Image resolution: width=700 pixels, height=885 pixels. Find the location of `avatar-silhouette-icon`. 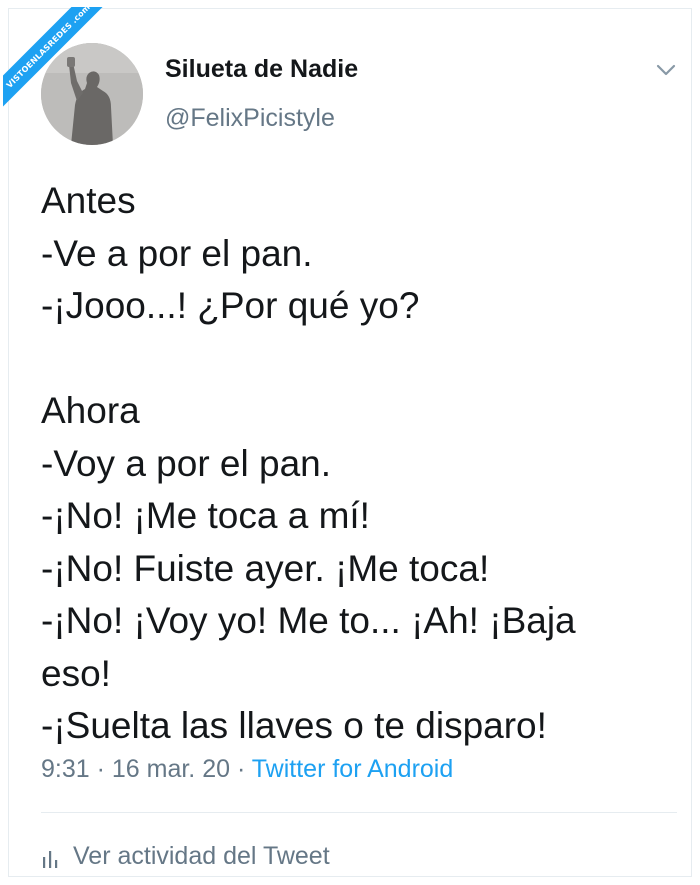

avatar-silhouette-icon is located at coordinates (92, 94).